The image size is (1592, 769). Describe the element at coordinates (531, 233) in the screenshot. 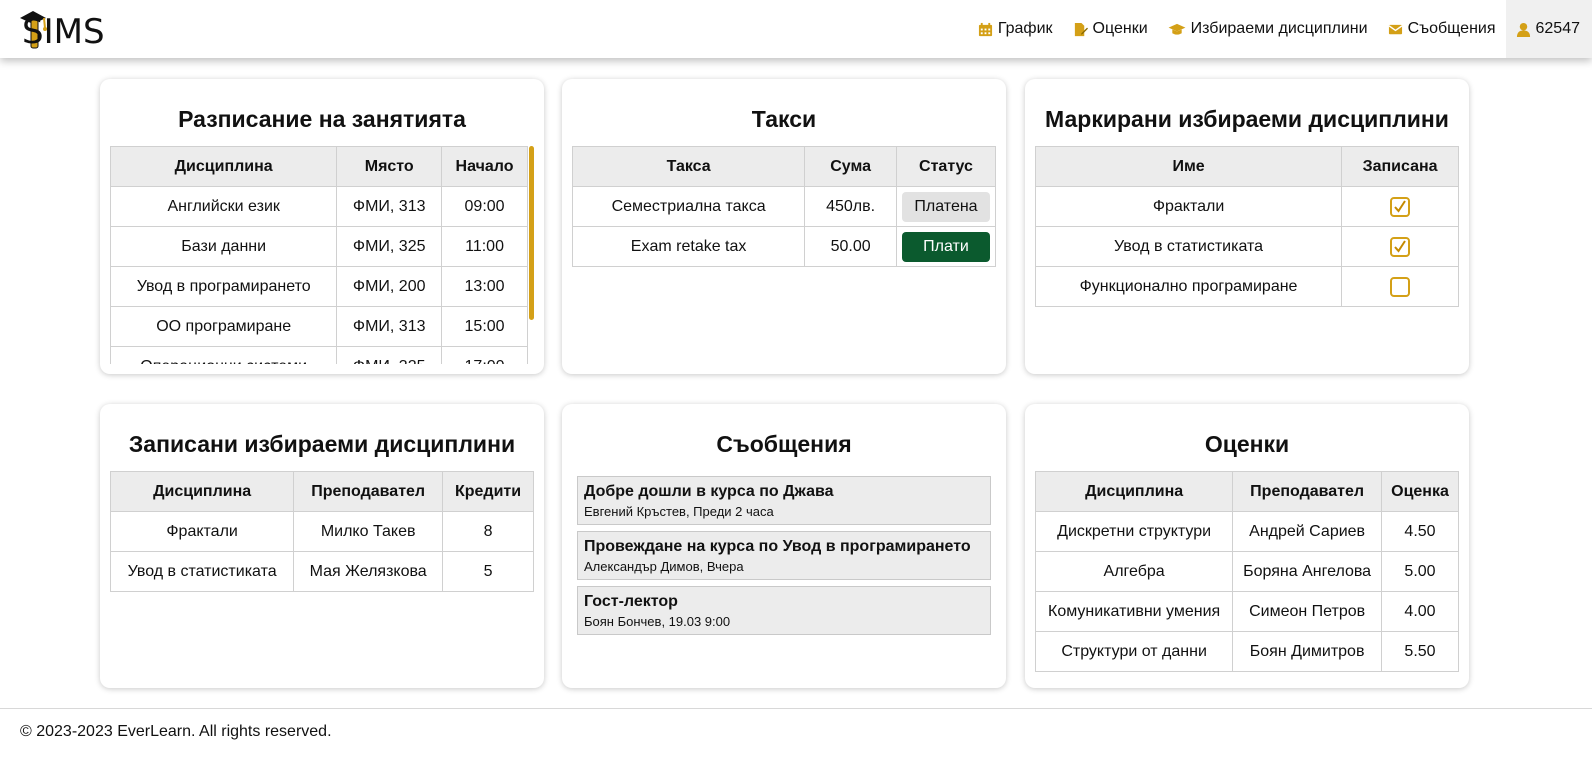

I see `schedule-scrollbar` at that location.